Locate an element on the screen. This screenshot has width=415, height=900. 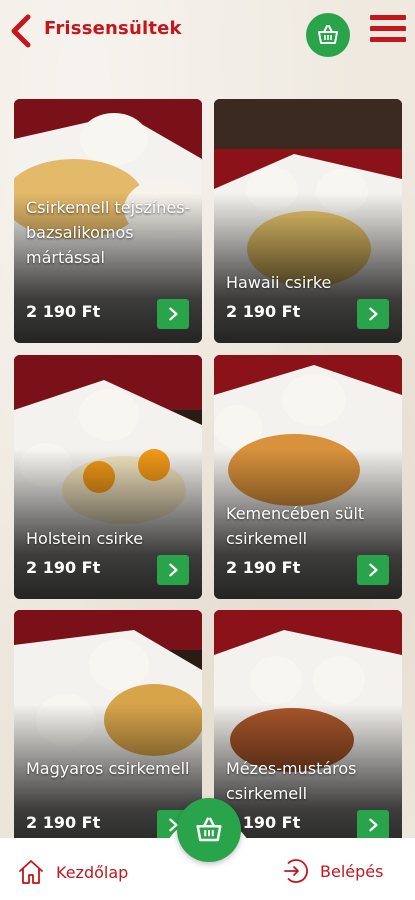
product-card: Hawaii csirke 2 190 Ft is located at coordinates (308, 221).